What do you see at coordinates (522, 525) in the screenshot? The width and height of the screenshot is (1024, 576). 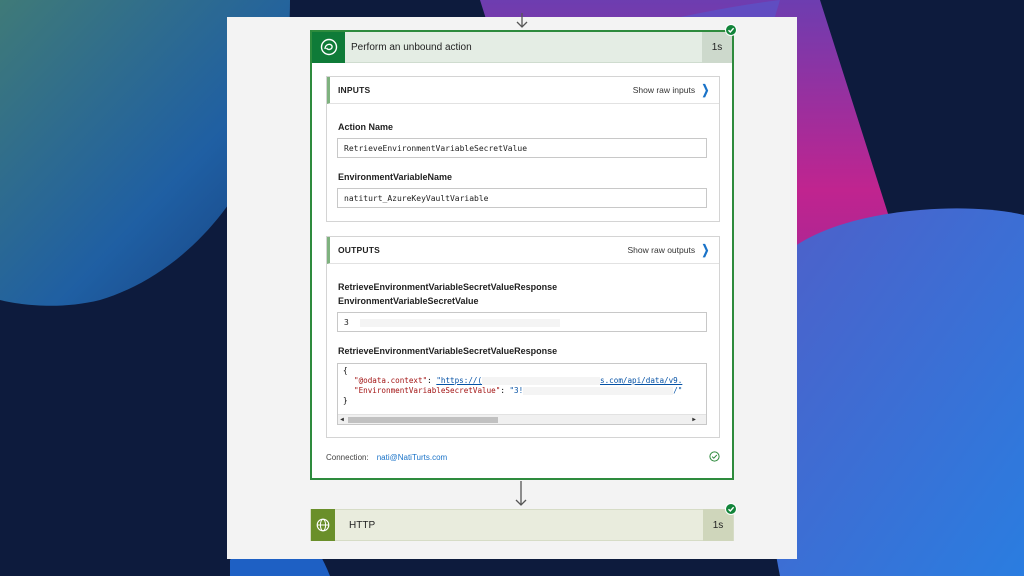 I see `http-action-card: HTTP 1s` at bounding box center [522, 525].